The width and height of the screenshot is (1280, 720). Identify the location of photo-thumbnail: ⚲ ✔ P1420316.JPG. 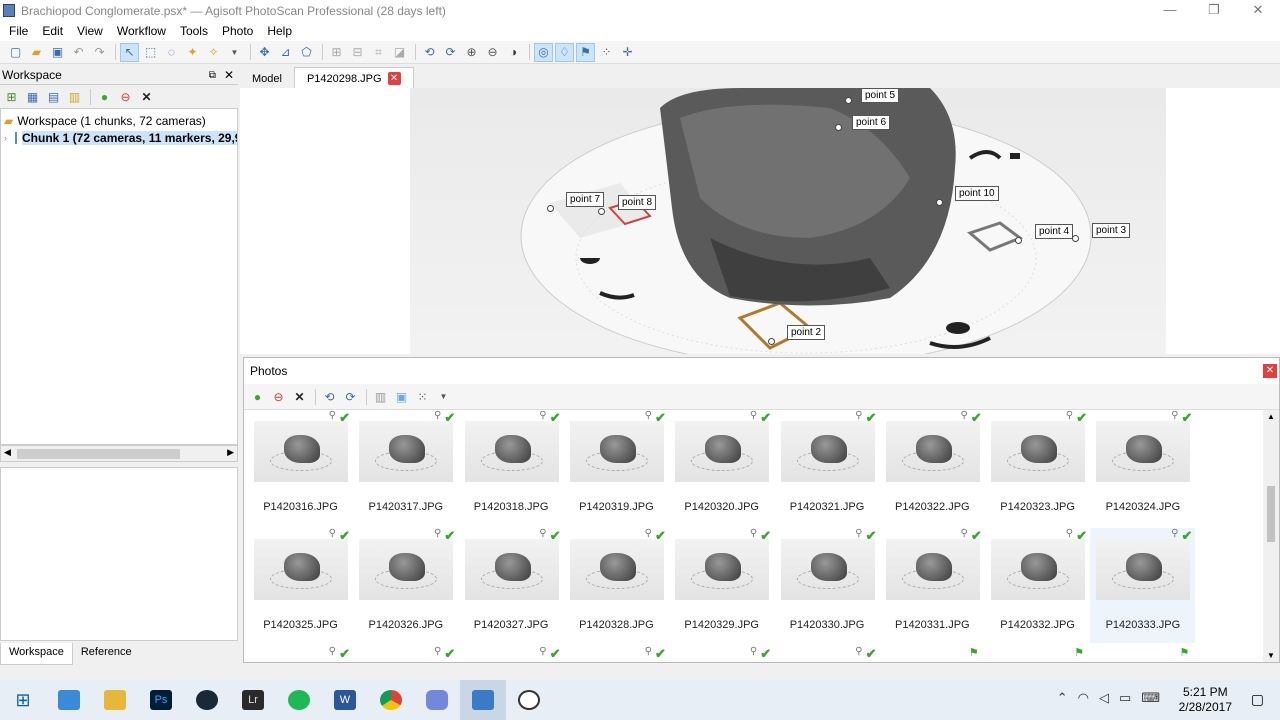
(300, 467).